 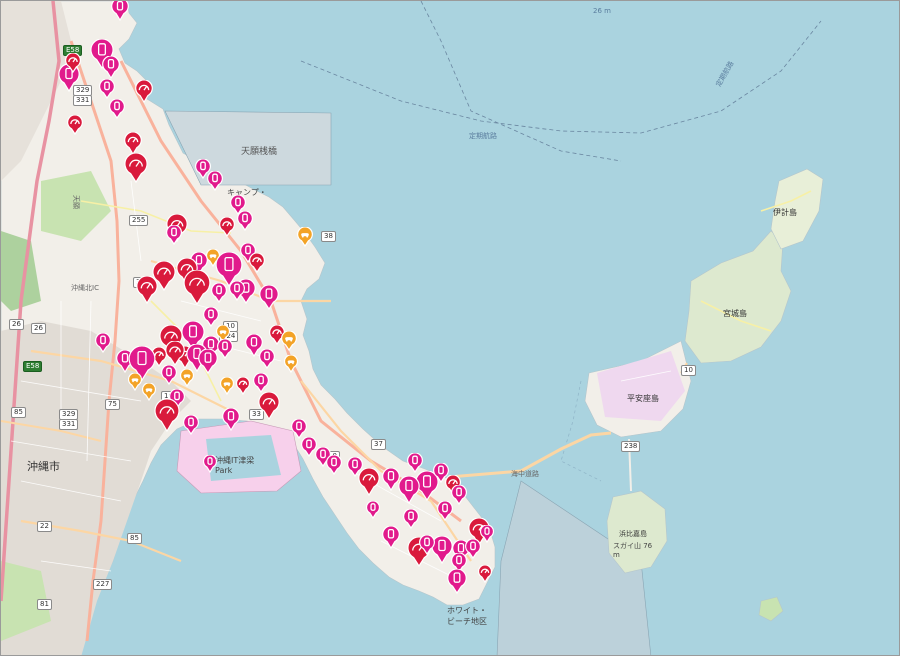 What do you see at coordinates (633, 550) in the screenshot?
I see `label-hamahiga-peak: スガイ山 76 m` at bounding box center [633, 550].